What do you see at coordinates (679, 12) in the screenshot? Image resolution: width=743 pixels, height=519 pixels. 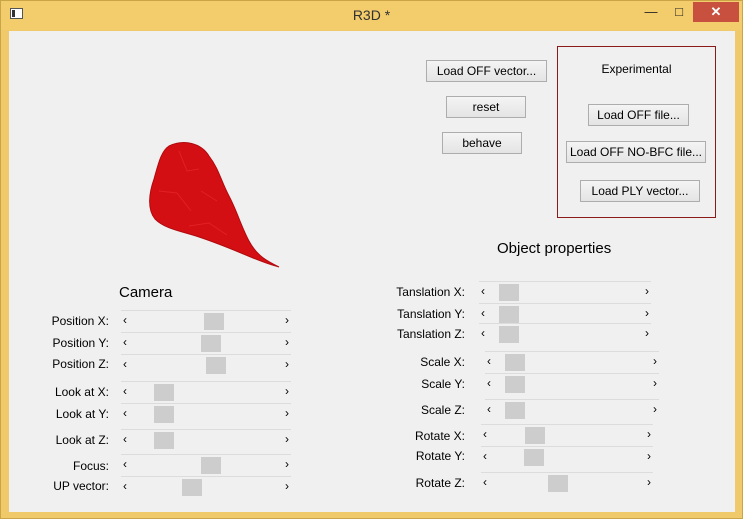 I see `maximize-button: □` at bounding box center [679, 12].